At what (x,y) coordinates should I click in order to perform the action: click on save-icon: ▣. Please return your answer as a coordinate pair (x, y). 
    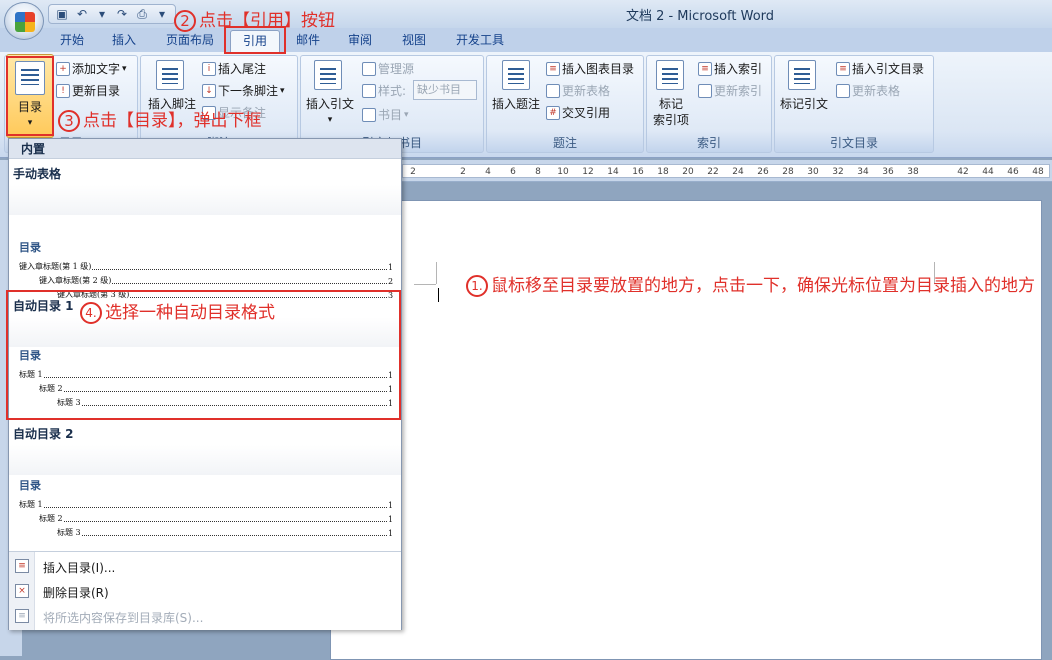
    Looking at the image, I should click on (62, 14).